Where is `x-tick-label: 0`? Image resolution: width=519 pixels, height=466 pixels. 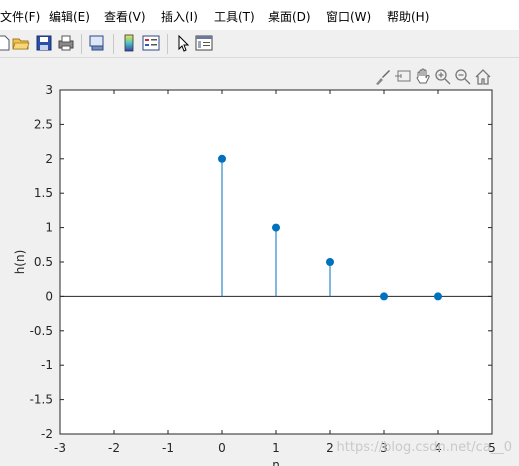
x-tick-label: 0 is located at coordinates (222, 448).